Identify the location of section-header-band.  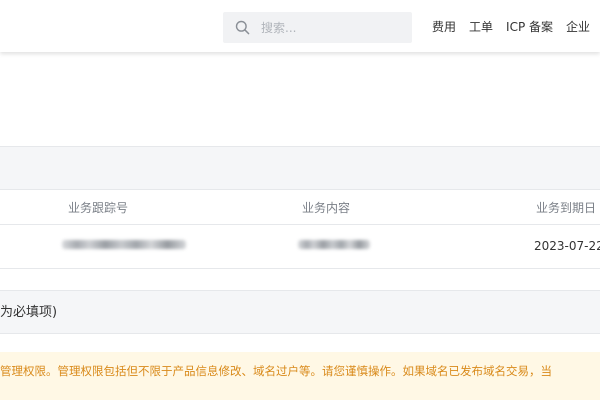
(300, 168).